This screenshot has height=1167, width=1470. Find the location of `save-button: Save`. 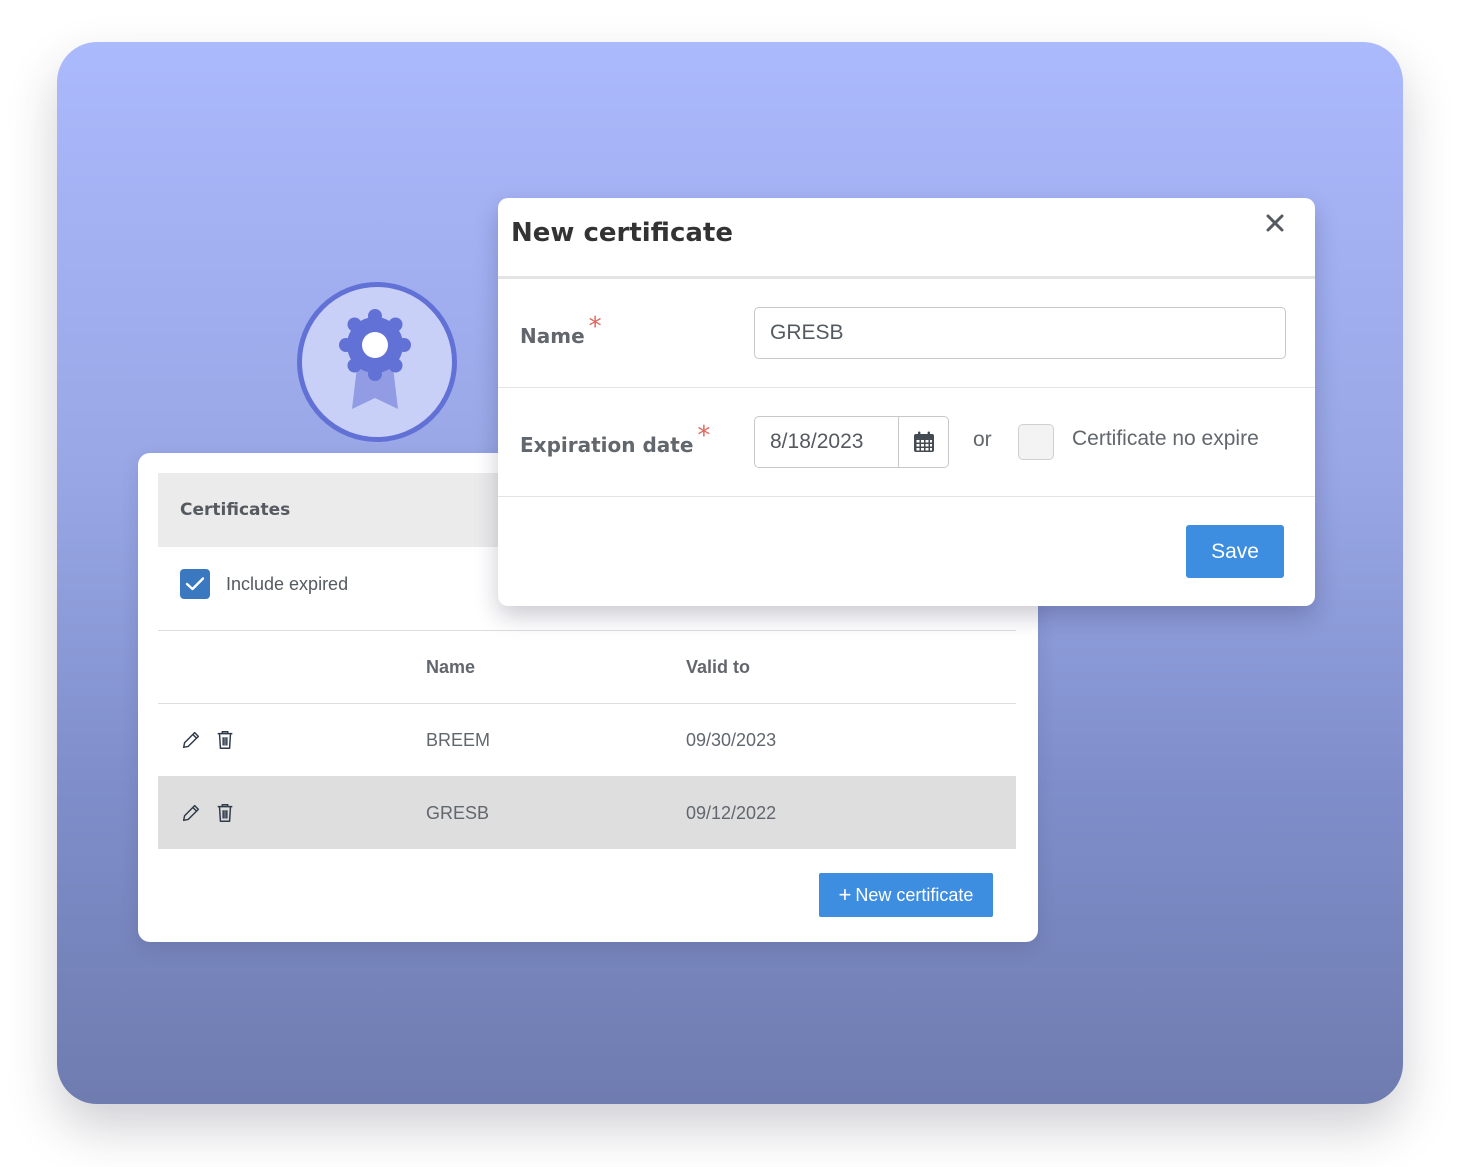

save-button: Save is located at coordinates (1235, 551).